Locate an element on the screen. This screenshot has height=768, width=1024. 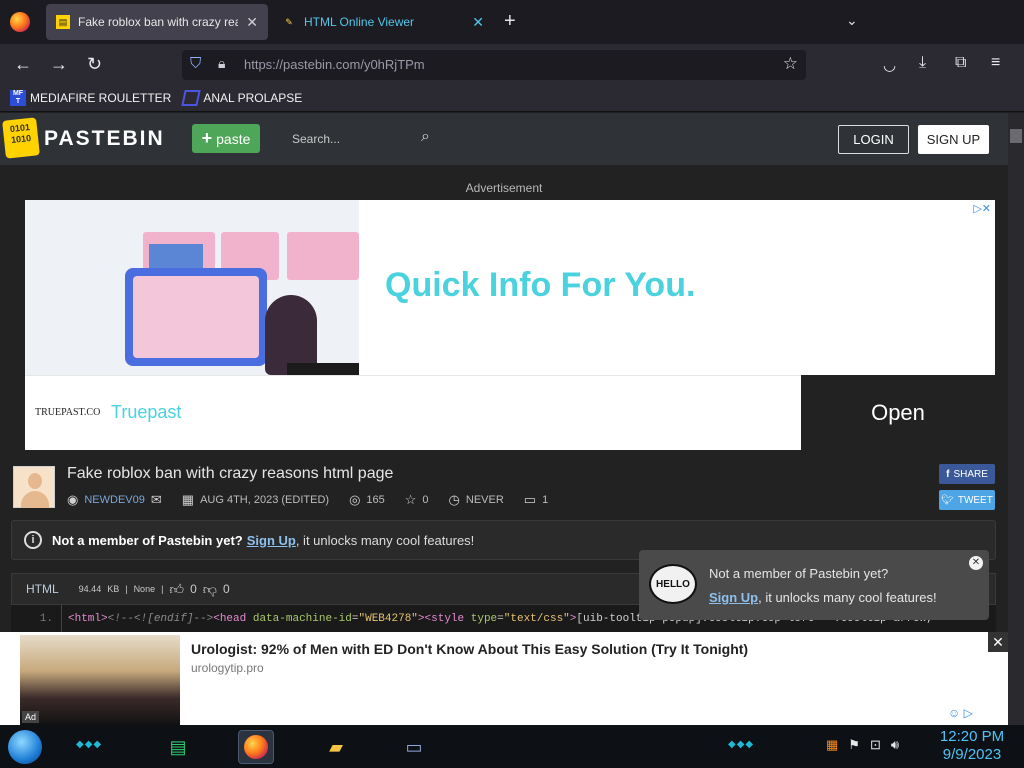
notes-app-icon: ▤ is located at coordinates (178, 747).